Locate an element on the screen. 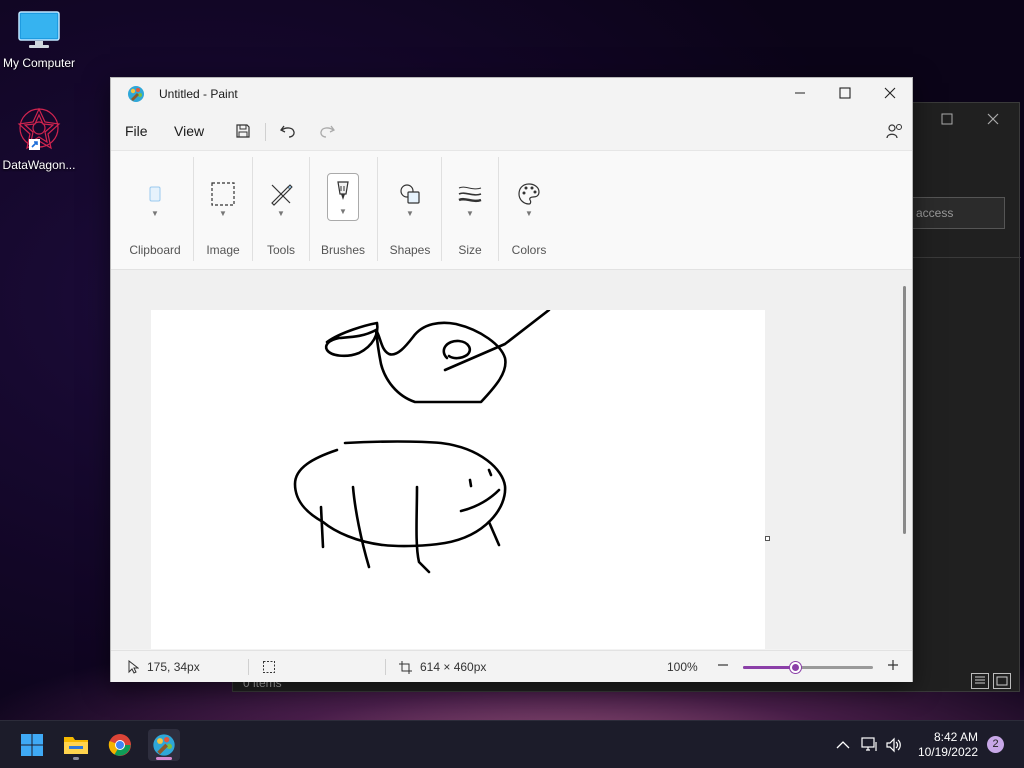 The width and height of the screenshot is (1024, 768). taskbar-paint is located at coordinates (164, 745).